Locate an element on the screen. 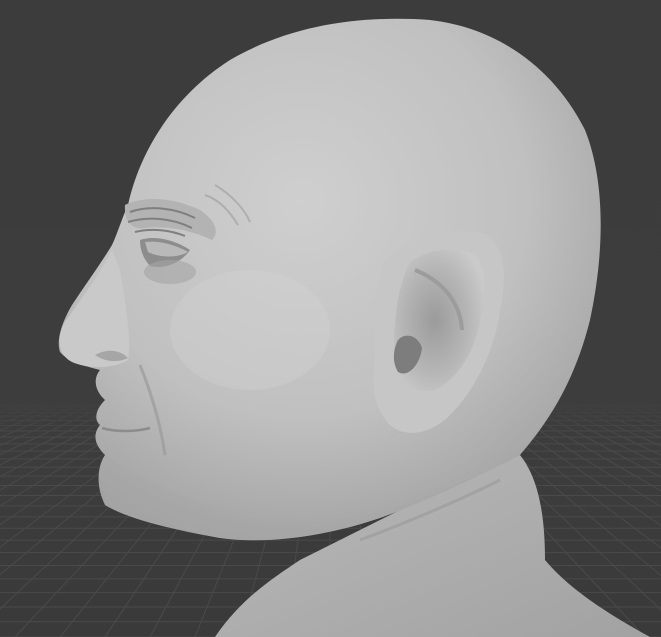  cheek-highlight is located at coordinates (250, 330).